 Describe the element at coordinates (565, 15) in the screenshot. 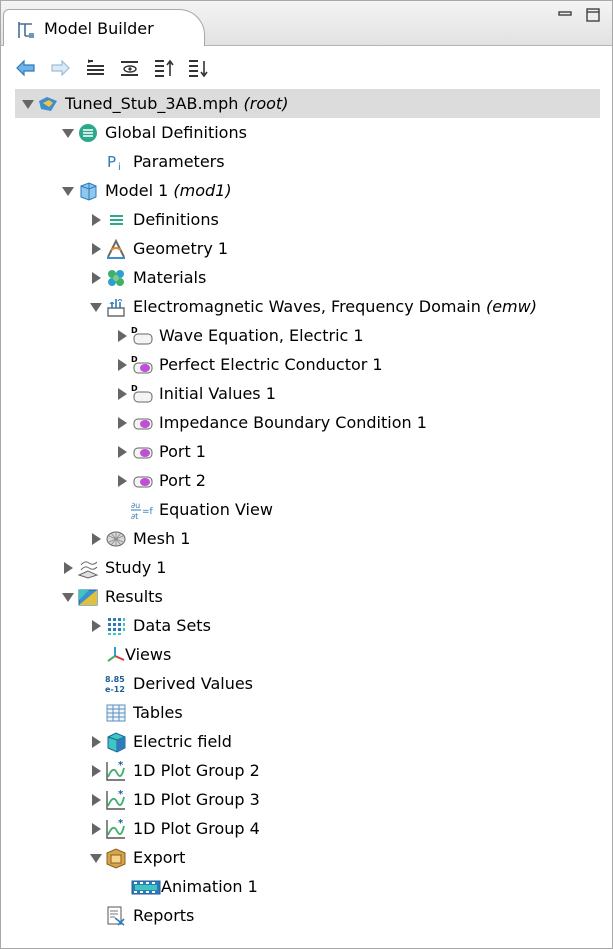

I see `minimize-icon` at that location.